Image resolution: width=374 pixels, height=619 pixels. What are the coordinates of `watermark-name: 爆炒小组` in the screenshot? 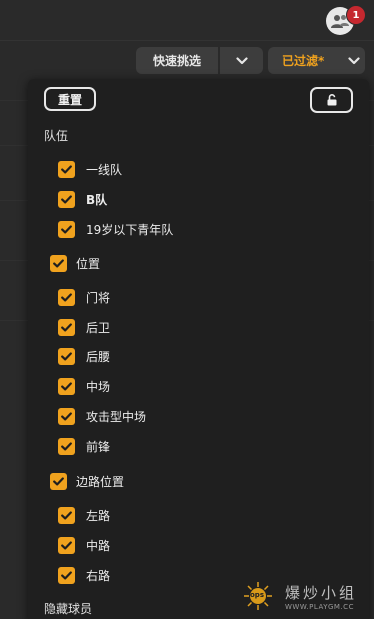 It's located at (321, 592).